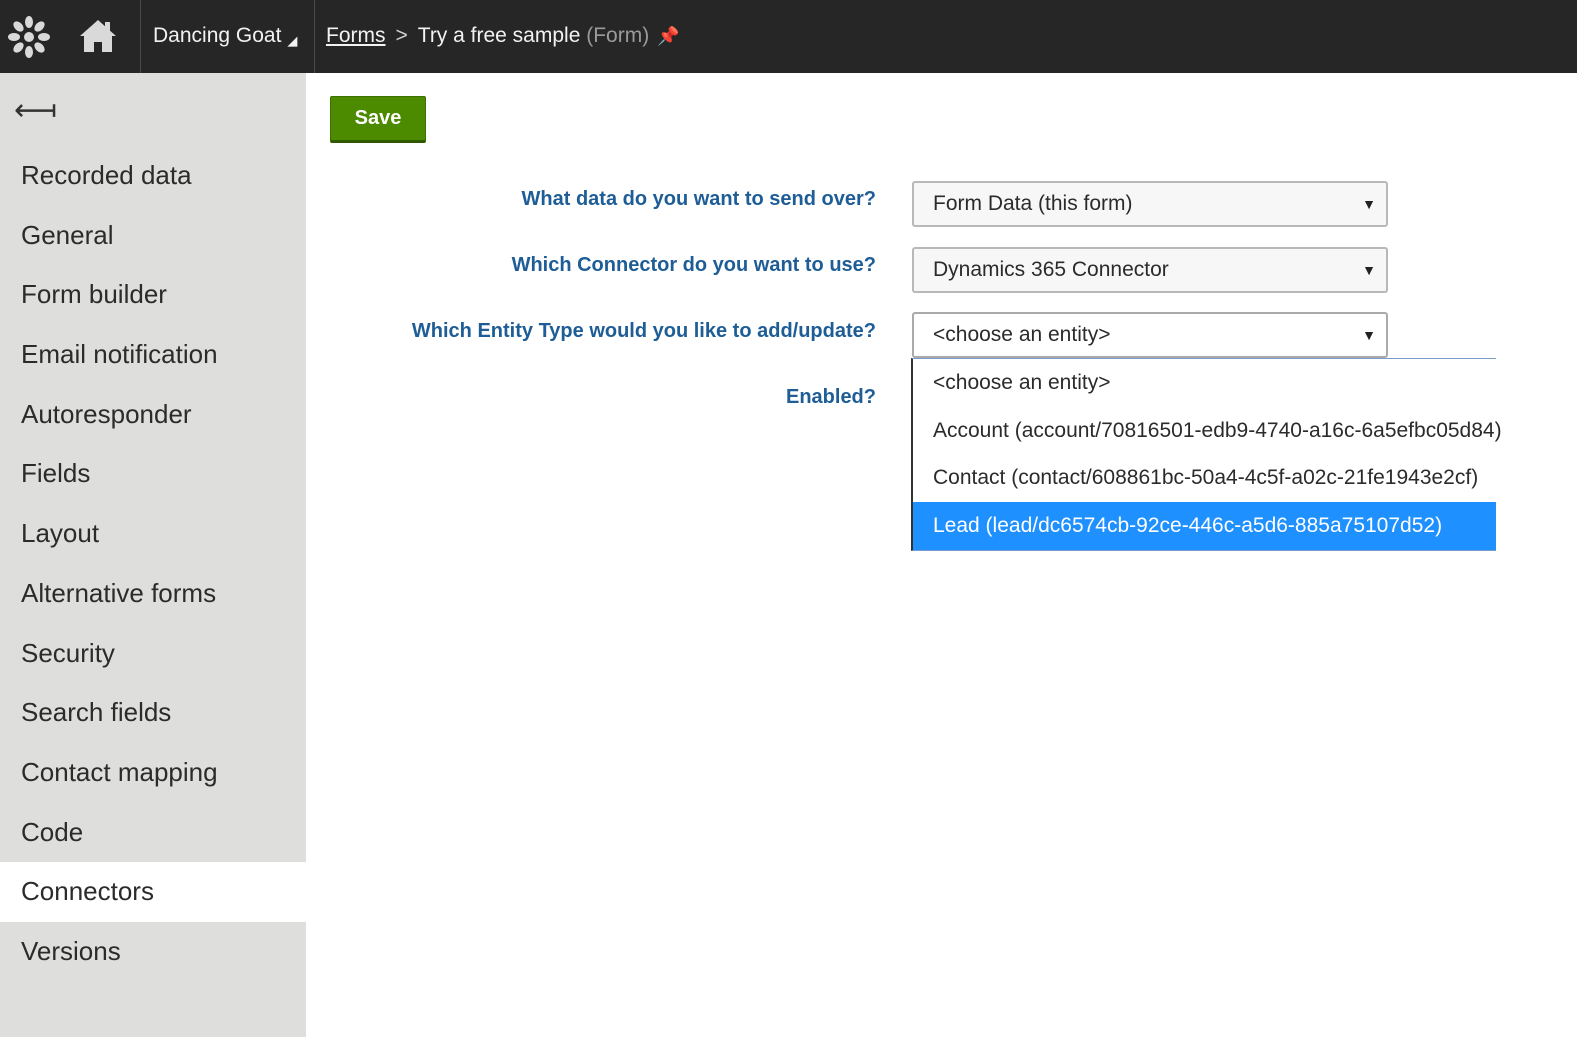 The image size is (1577, 1037). What do you see at coordinates (830, 397) in the screenshot?
I see `enabled-label: Enabled?` at bounding box center [830, 397].